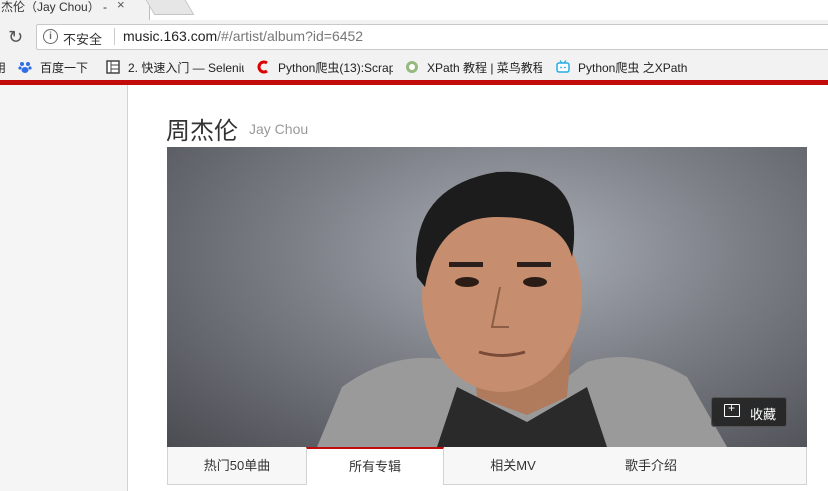  I want to click on bookmark-baidu: 百度一下, so click(57, 67).